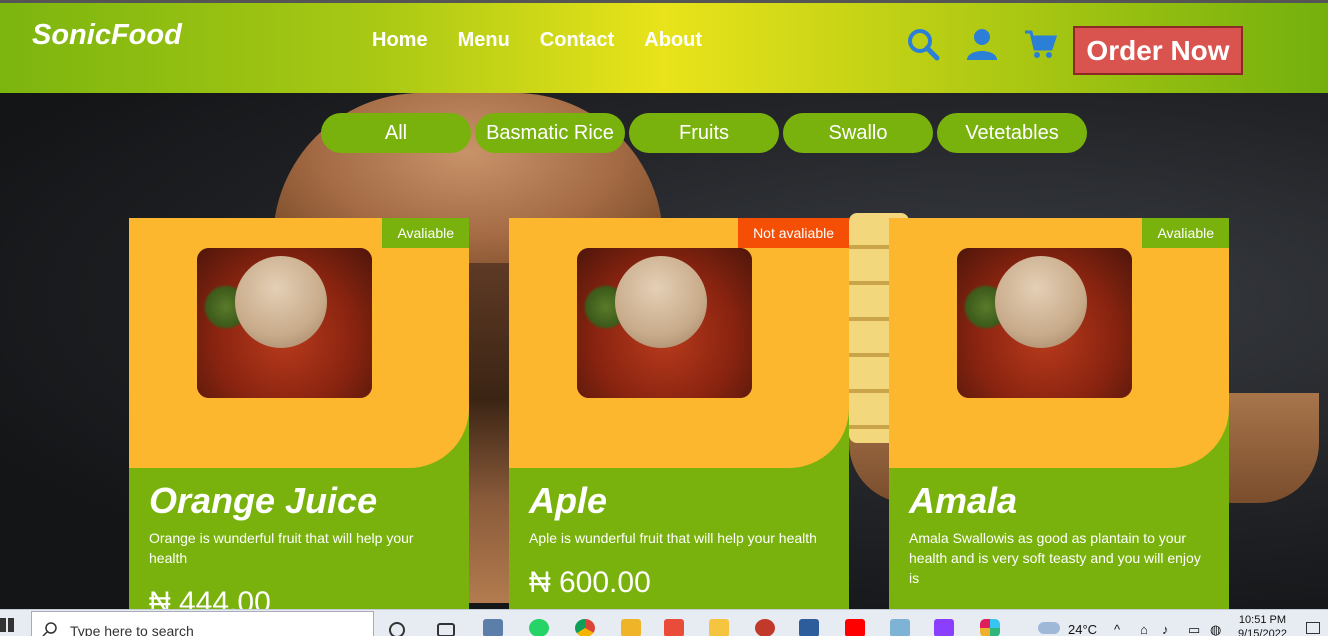 The image size is (1328, 636). Describe the element at coordinates (900, 627) in the screenshot. I see `notes-app-icon` at that location.